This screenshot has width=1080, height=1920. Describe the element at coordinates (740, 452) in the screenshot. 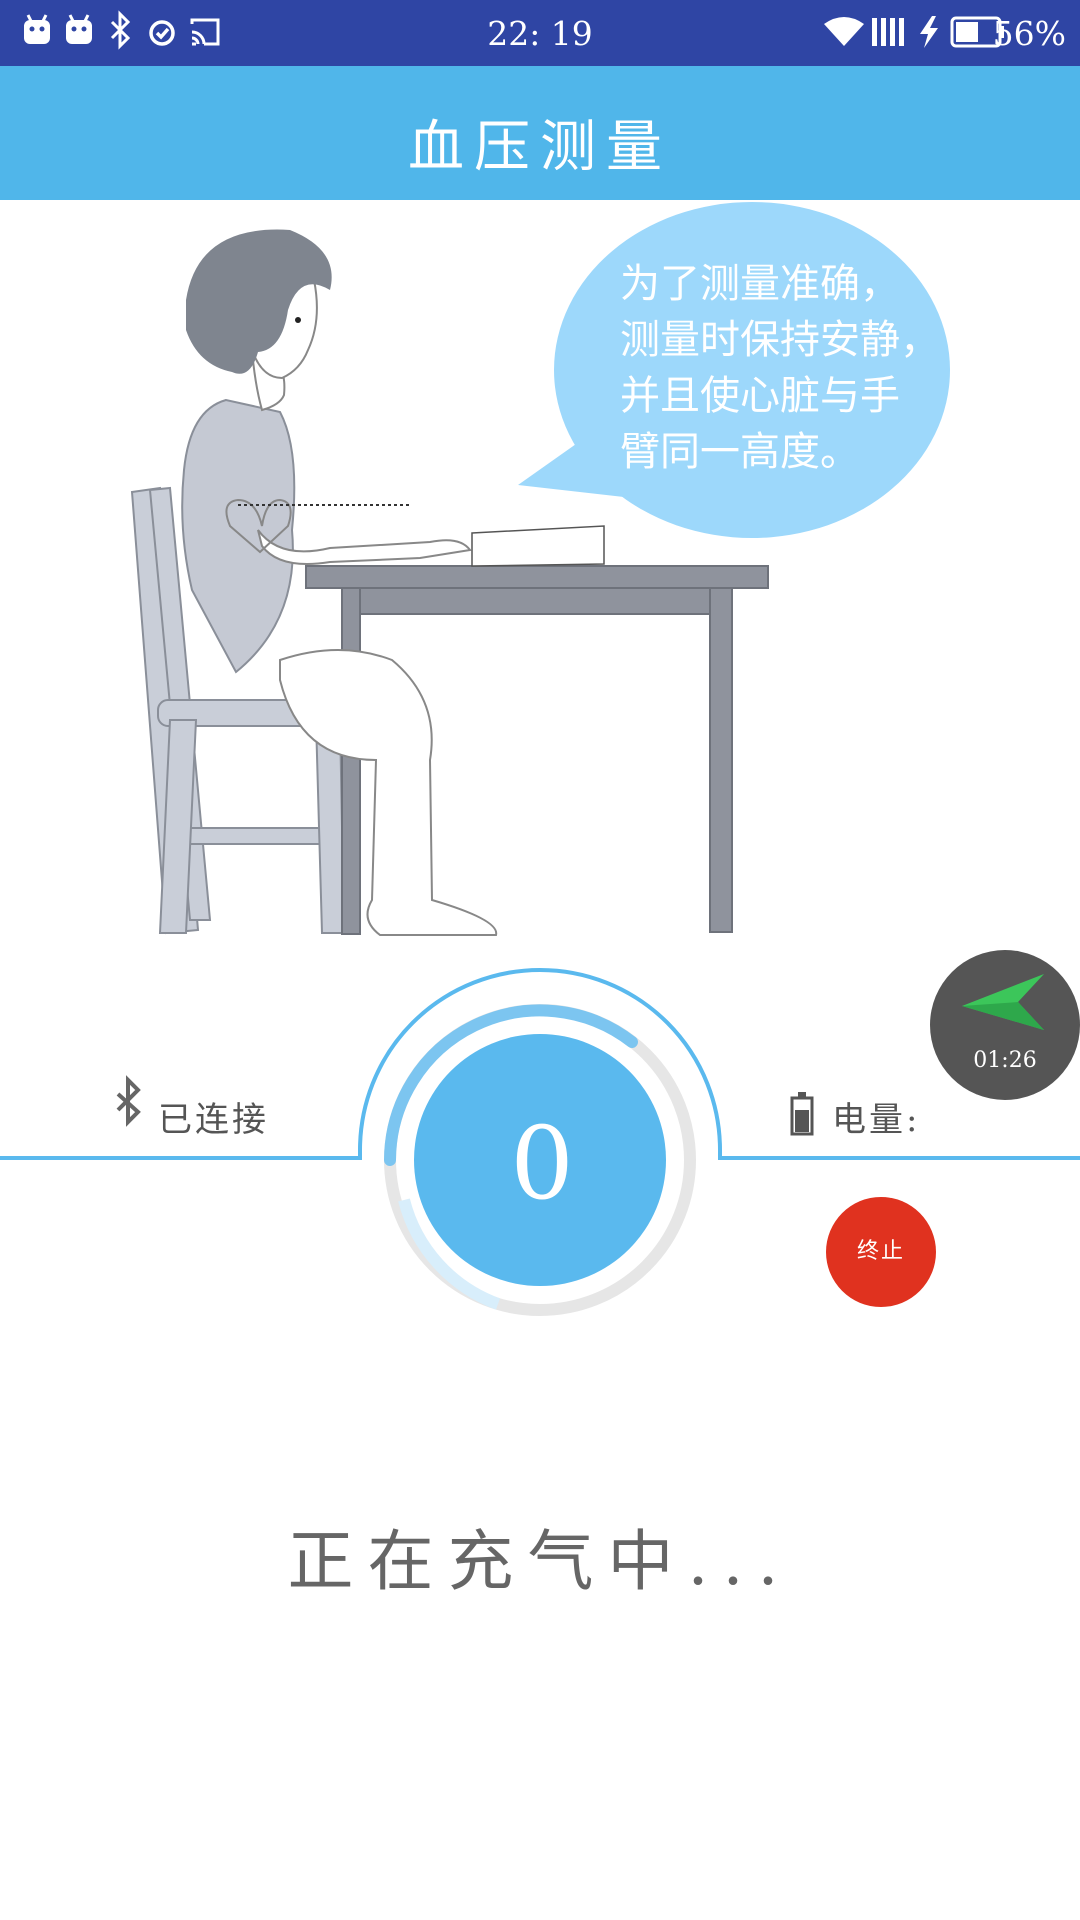

I see `bubble-line: 臂同一高度。` at that location.